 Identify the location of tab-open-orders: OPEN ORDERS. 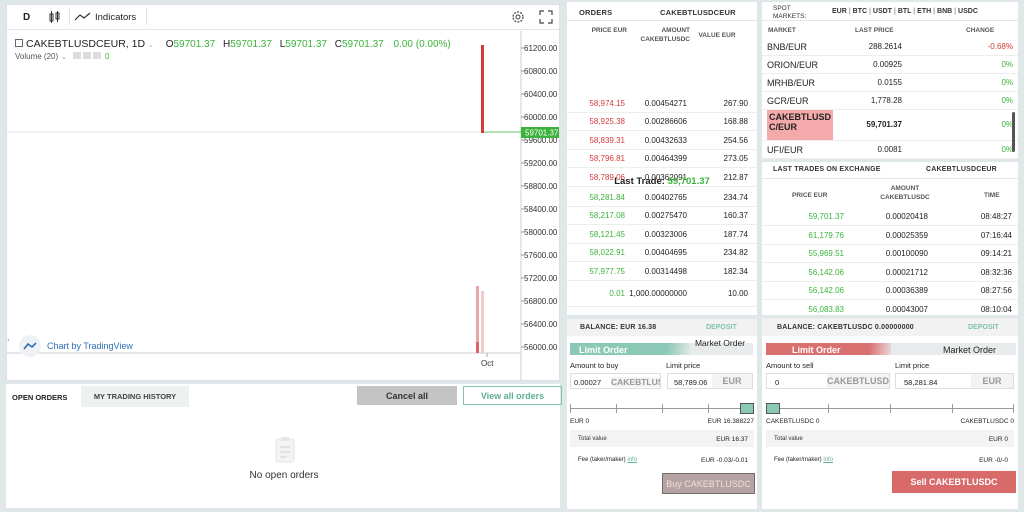
(39, 397).